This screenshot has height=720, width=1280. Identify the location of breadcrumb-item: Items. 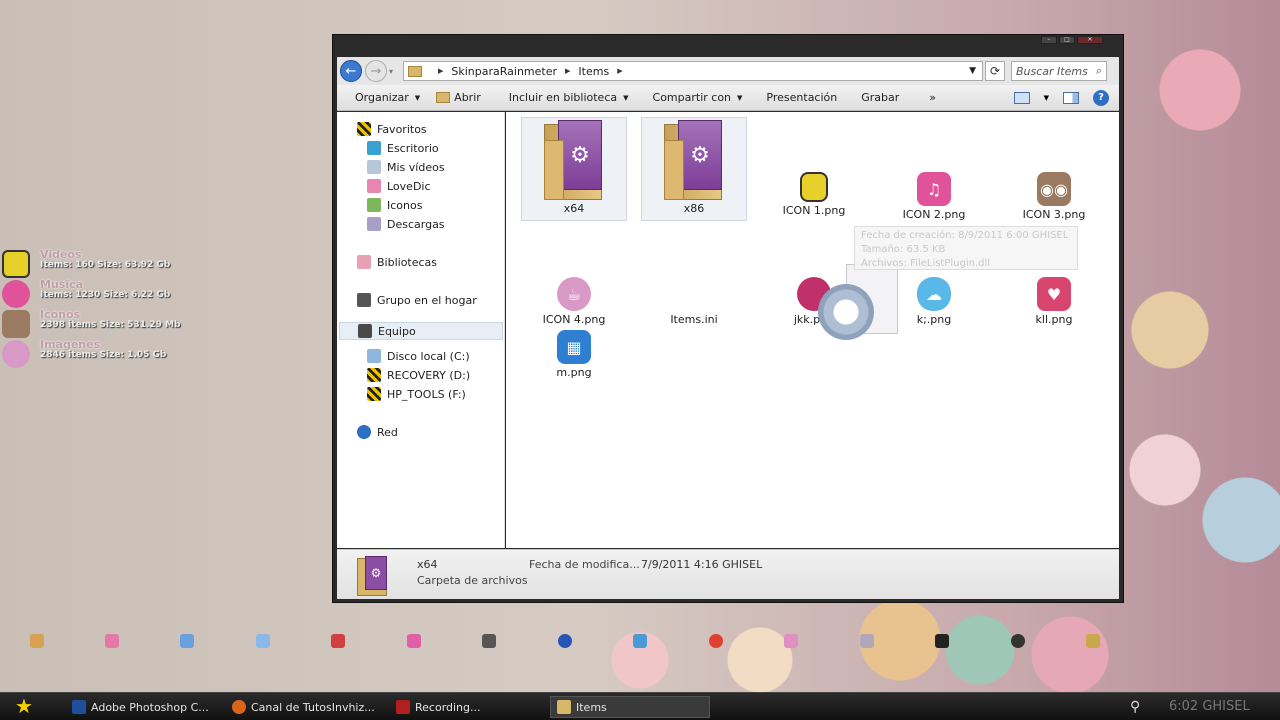
(593, 71).